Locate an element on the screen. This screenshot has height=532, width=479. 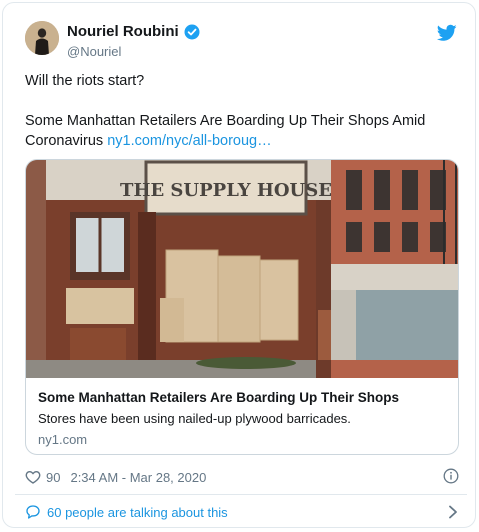
avatar-photo is located at coordinates (42, 38).